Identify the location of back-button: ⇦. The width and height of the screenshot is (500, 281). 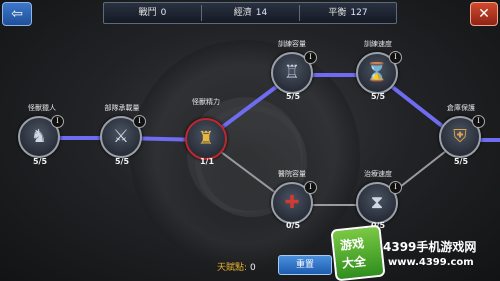
(17, 14).